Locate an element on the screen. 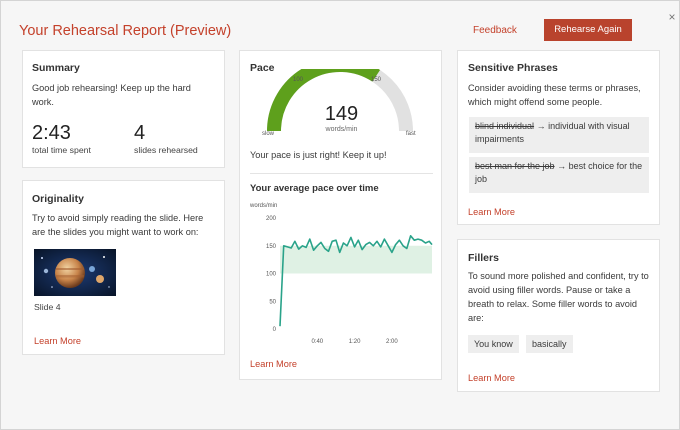 The width and height of the screenshot is (680, 430). y-tick-label: 0 is located at coordinates (275, 330).